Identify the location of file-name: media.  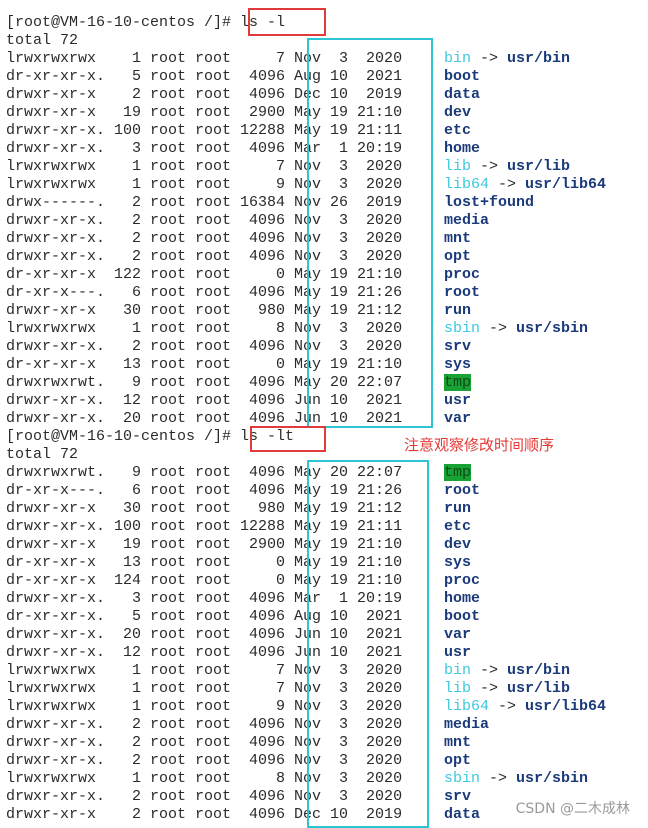
(466, 725).